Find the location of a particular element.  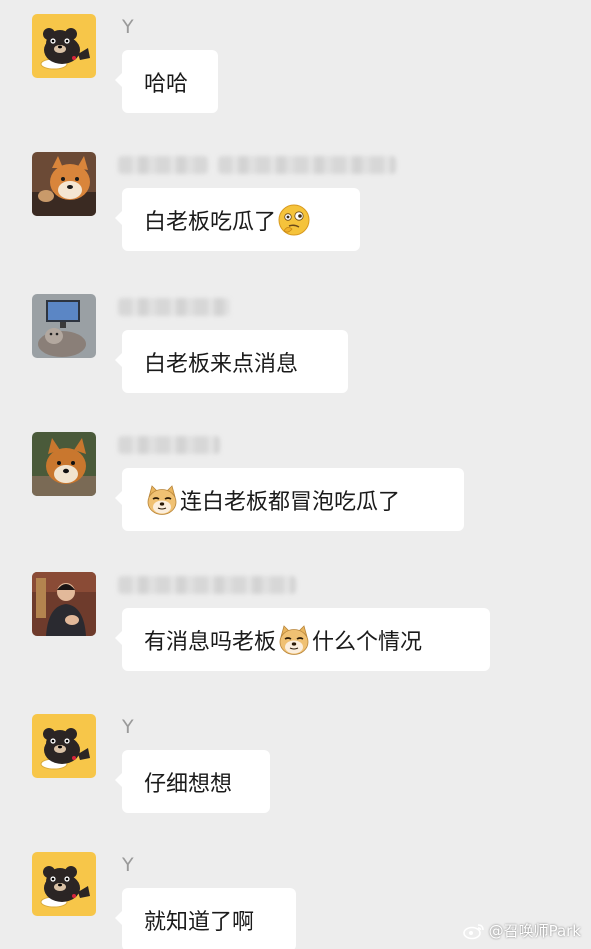

message-bubble: 哈哈 is located at coordinates (166, 81).